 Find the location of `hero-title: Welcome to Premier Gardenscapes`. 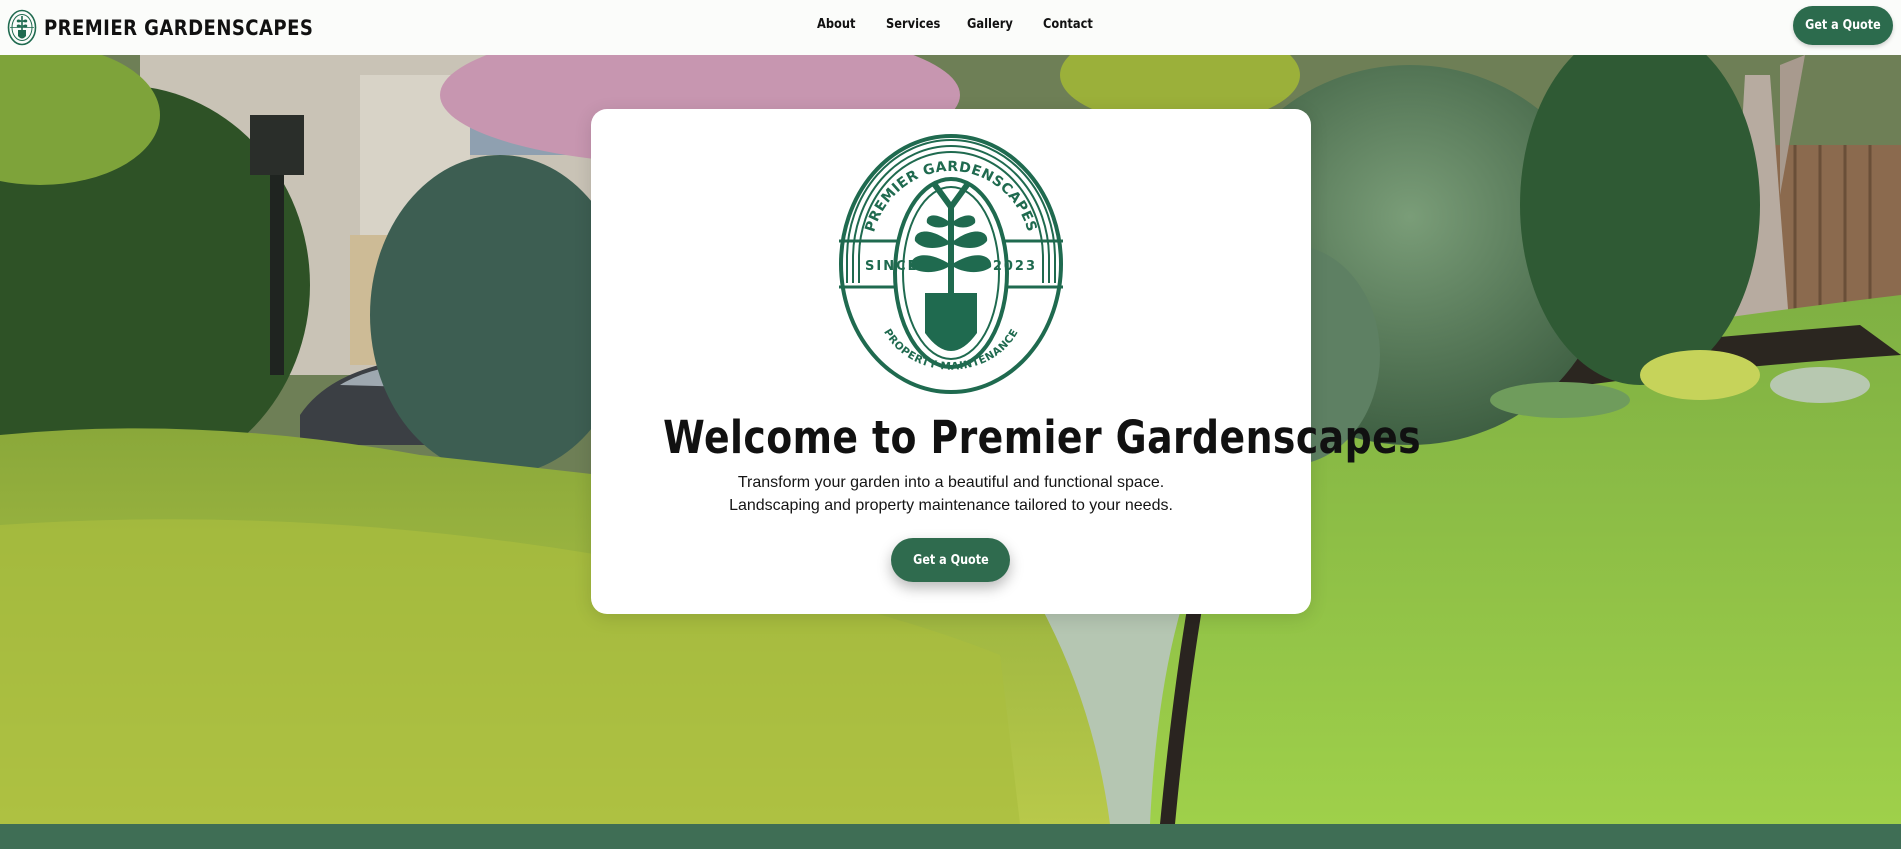

hero-title: Welcome to Premier Gardenscapes is located at coordinates (1005, 437).